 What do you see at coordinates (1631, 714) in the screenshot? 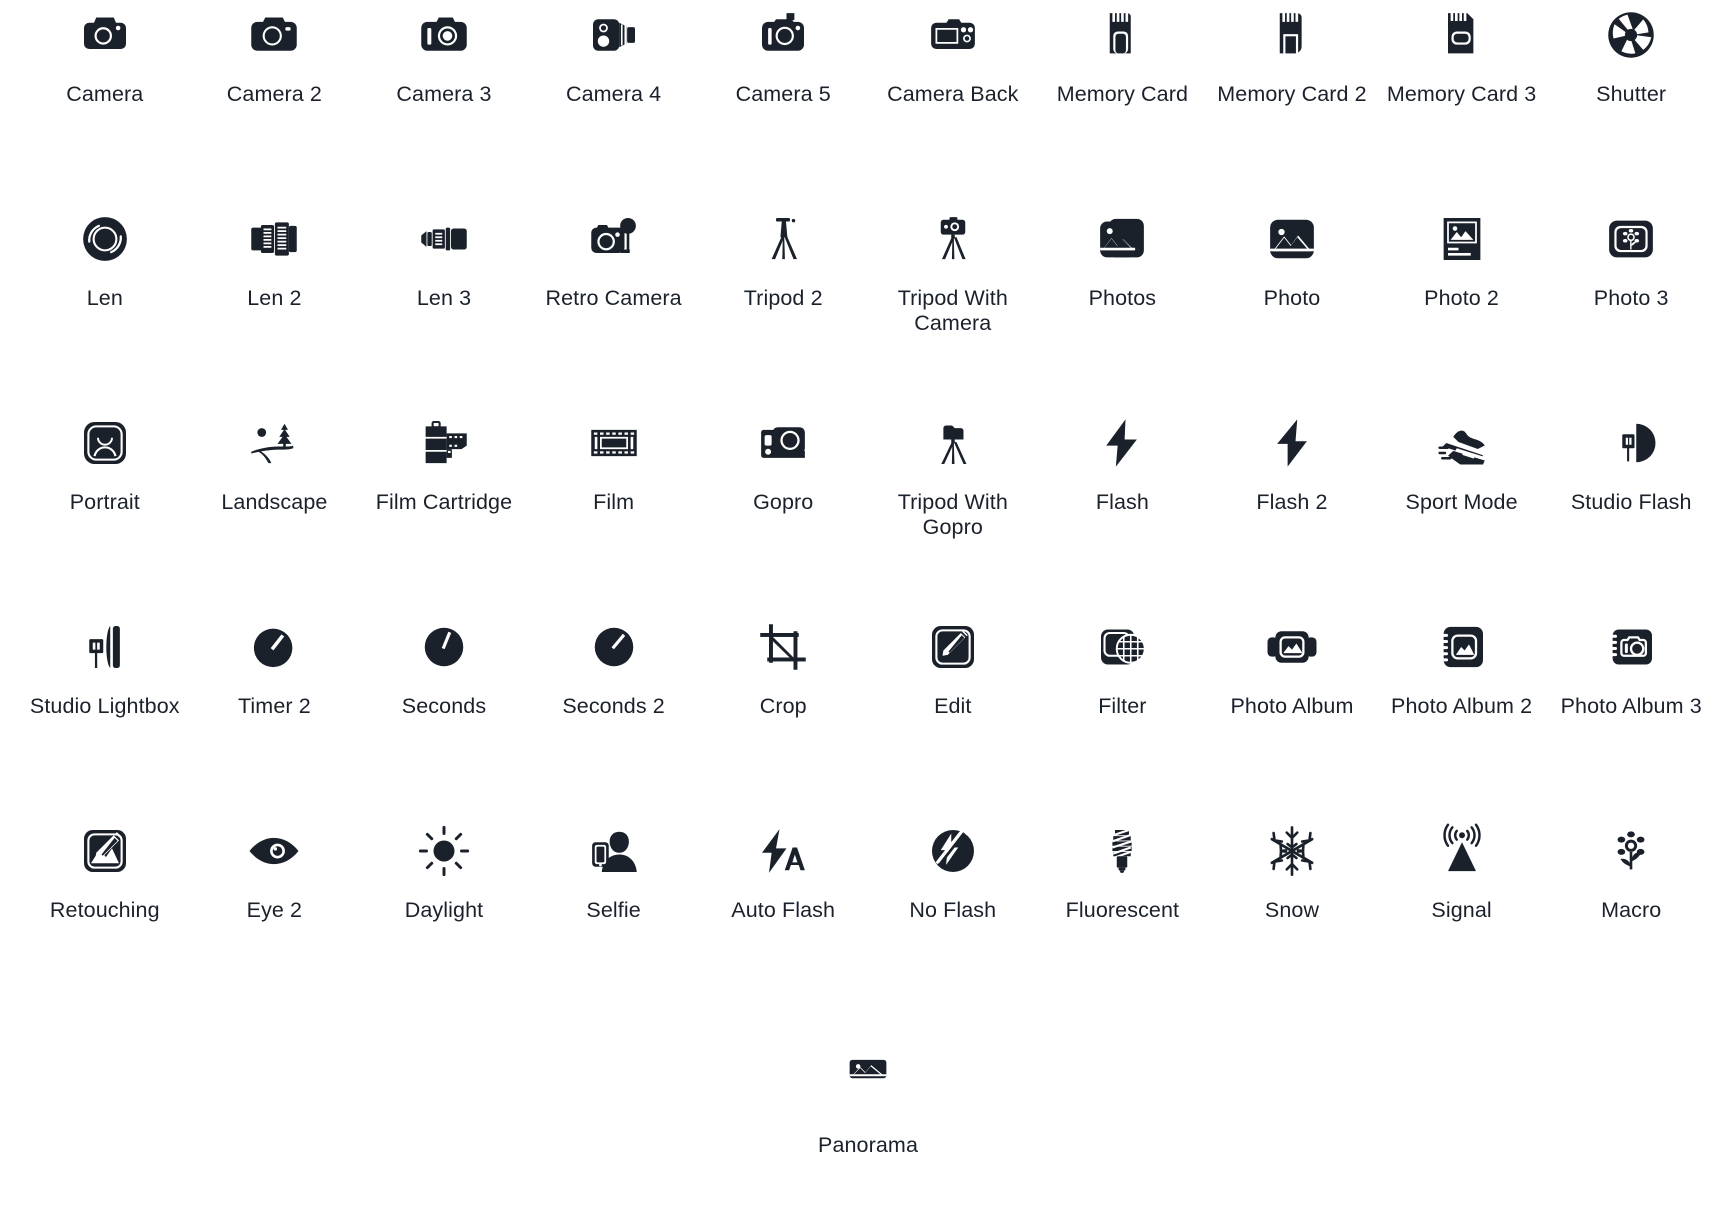
I see `icon-cell-photo-album-3: Photo Album 3` at bounding box center [1631, 714].